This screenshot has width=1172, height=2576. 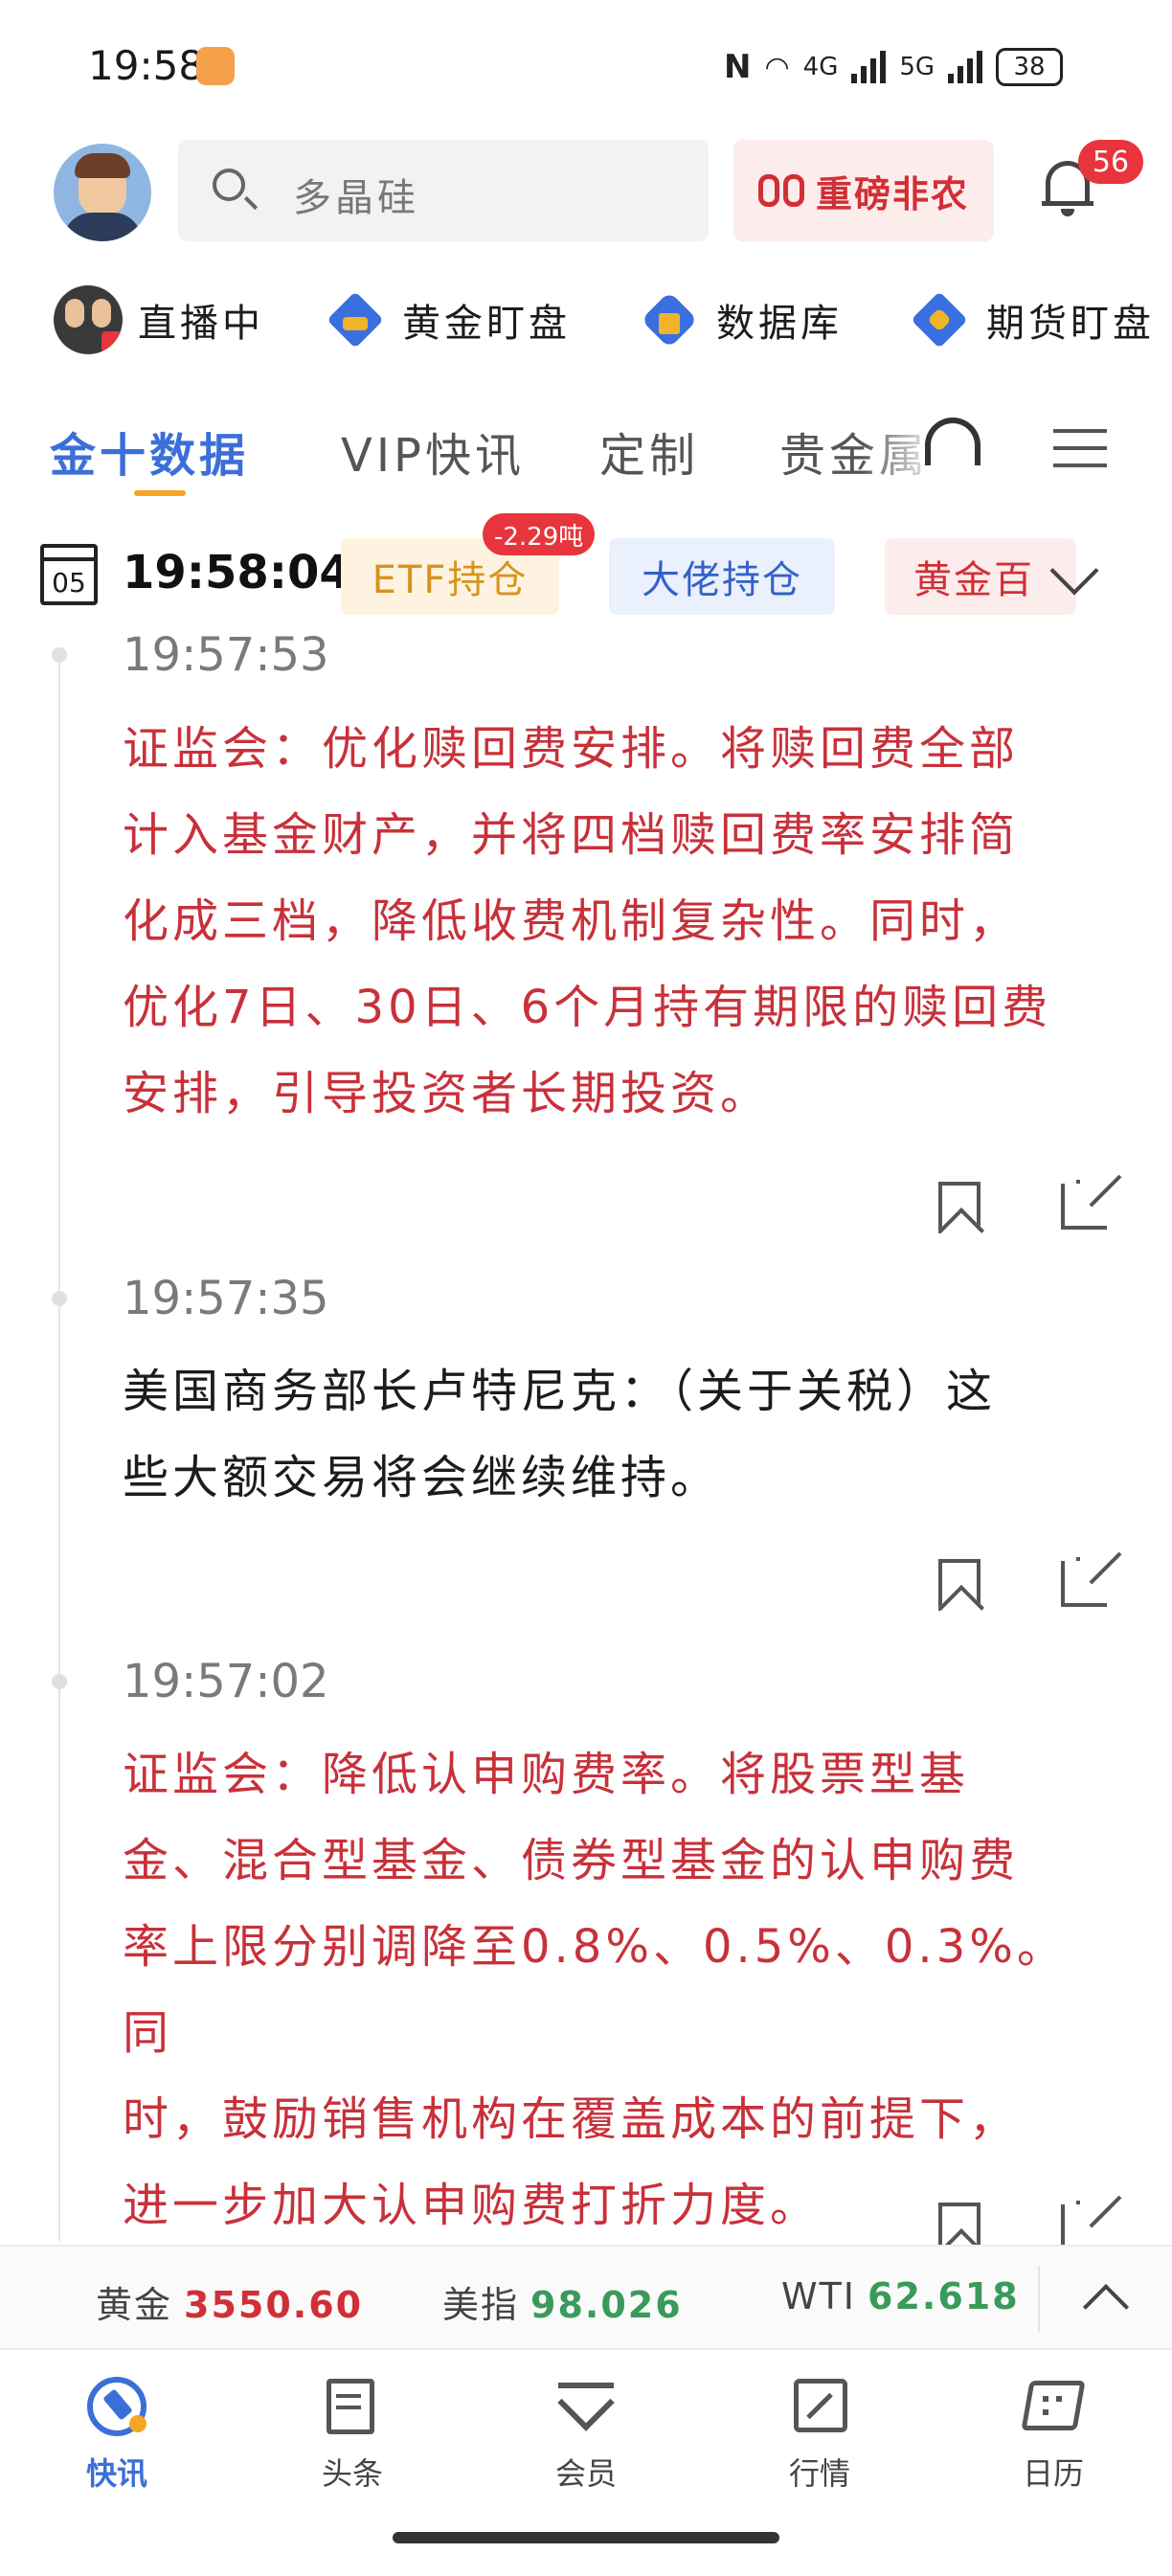 What do you see at coordinates (215, 66) in the screenshot?
I see `app-notification-icon` at bounding box center [215, 66].